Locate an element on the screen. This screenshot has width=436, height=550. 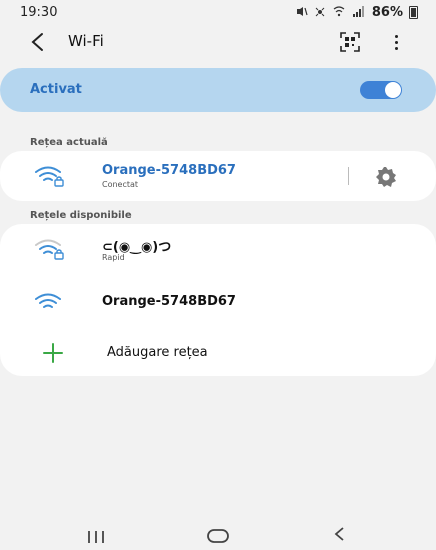
status-bar: 19:30 86% is located at coordinates (218, 12).